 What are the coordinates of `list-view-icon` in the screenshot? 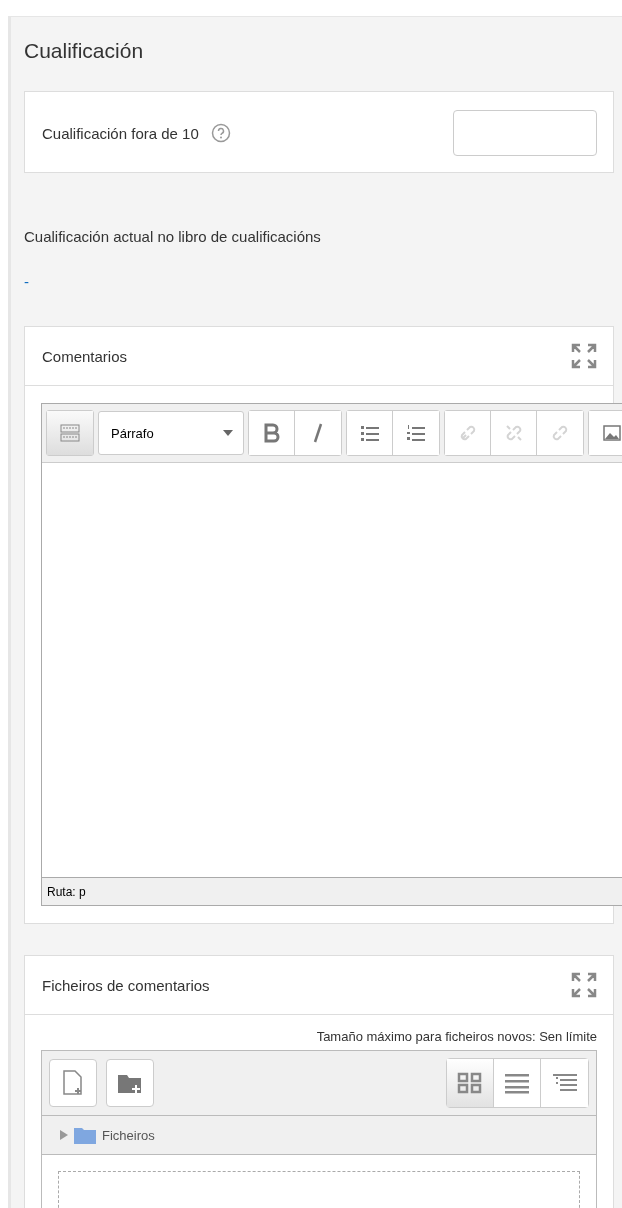 It's located at (517, 1083).